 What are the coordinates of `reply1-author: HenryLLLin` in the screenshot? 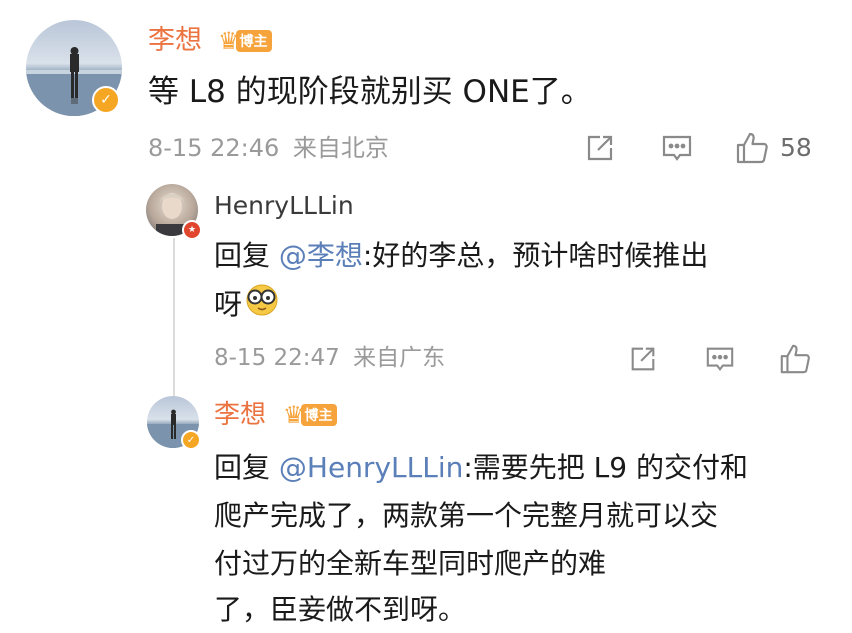 It's located at (284, 206).